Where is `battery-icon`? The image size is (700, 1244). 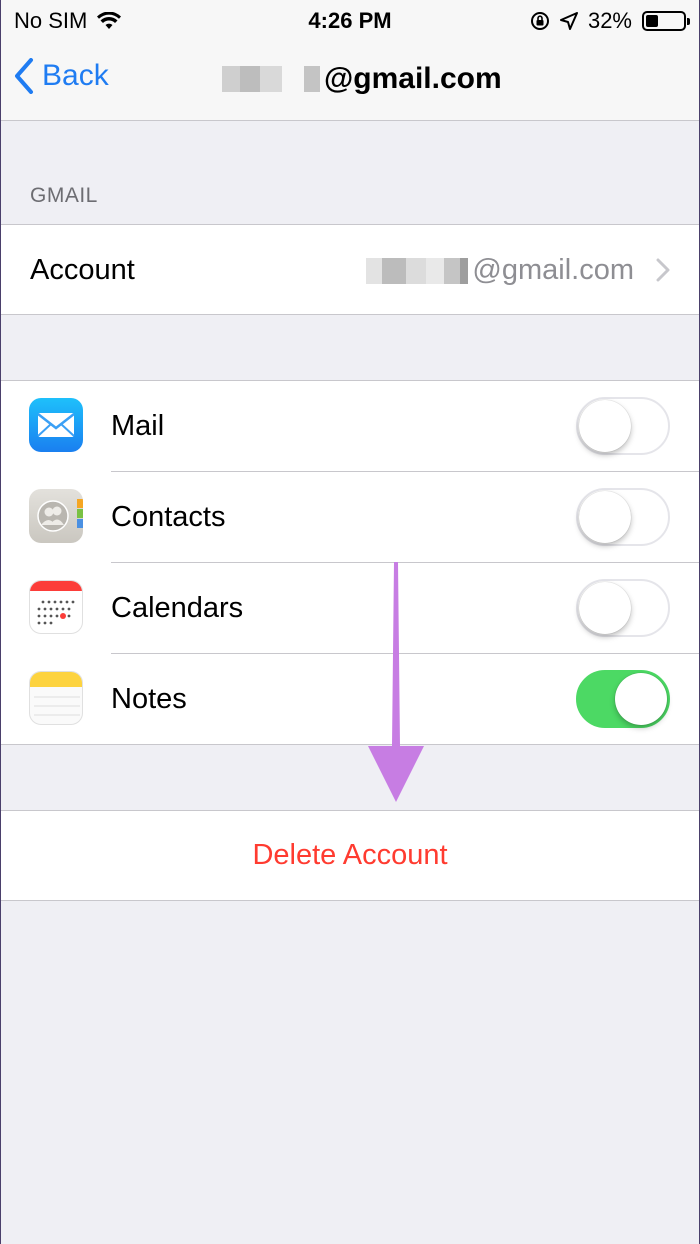 battery-icon is located at coordinates (666, 21).